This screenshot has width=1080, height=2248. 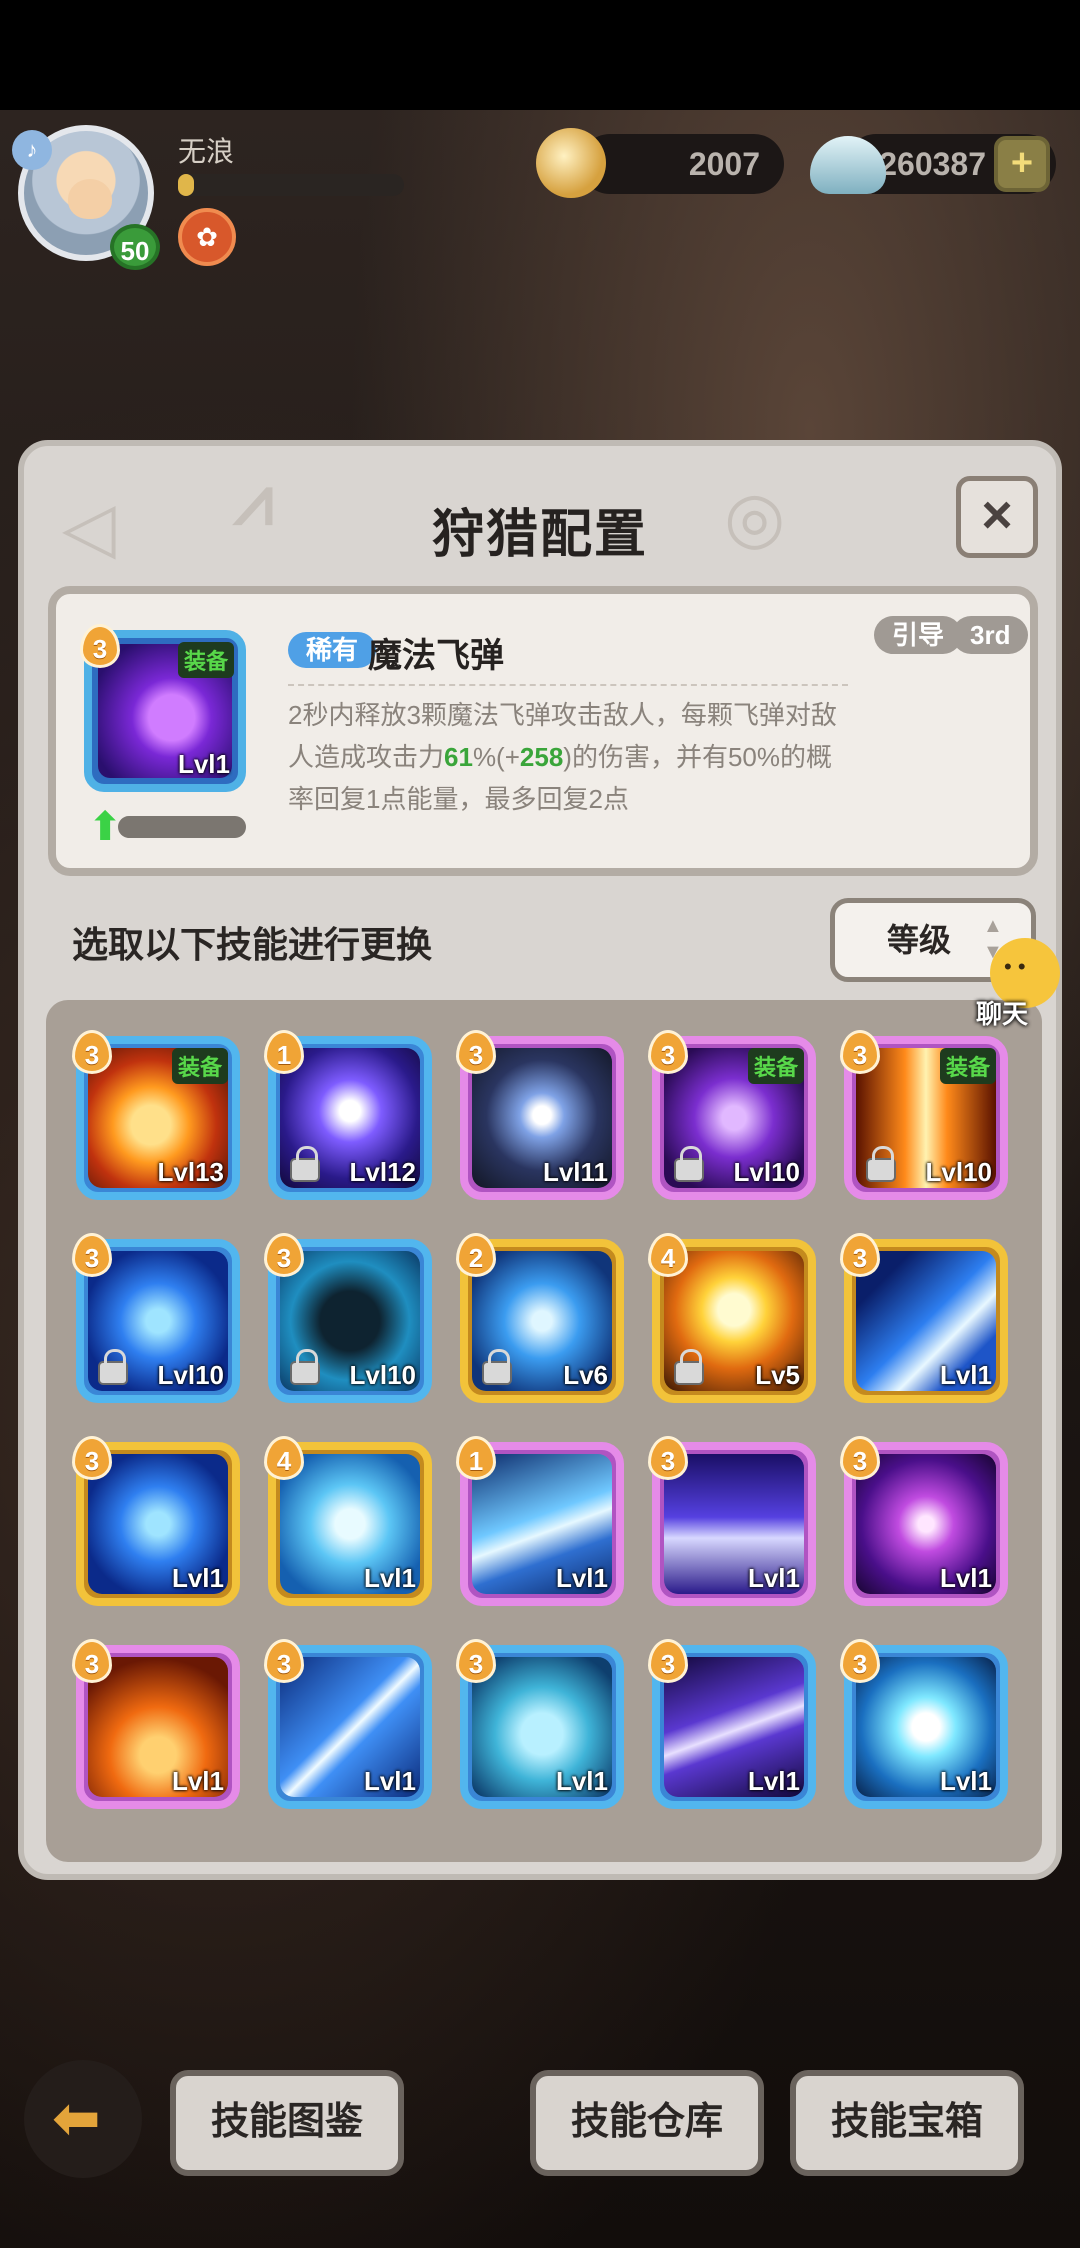 I want to click on back-button: ⬅, so click(x=83, y=2119).